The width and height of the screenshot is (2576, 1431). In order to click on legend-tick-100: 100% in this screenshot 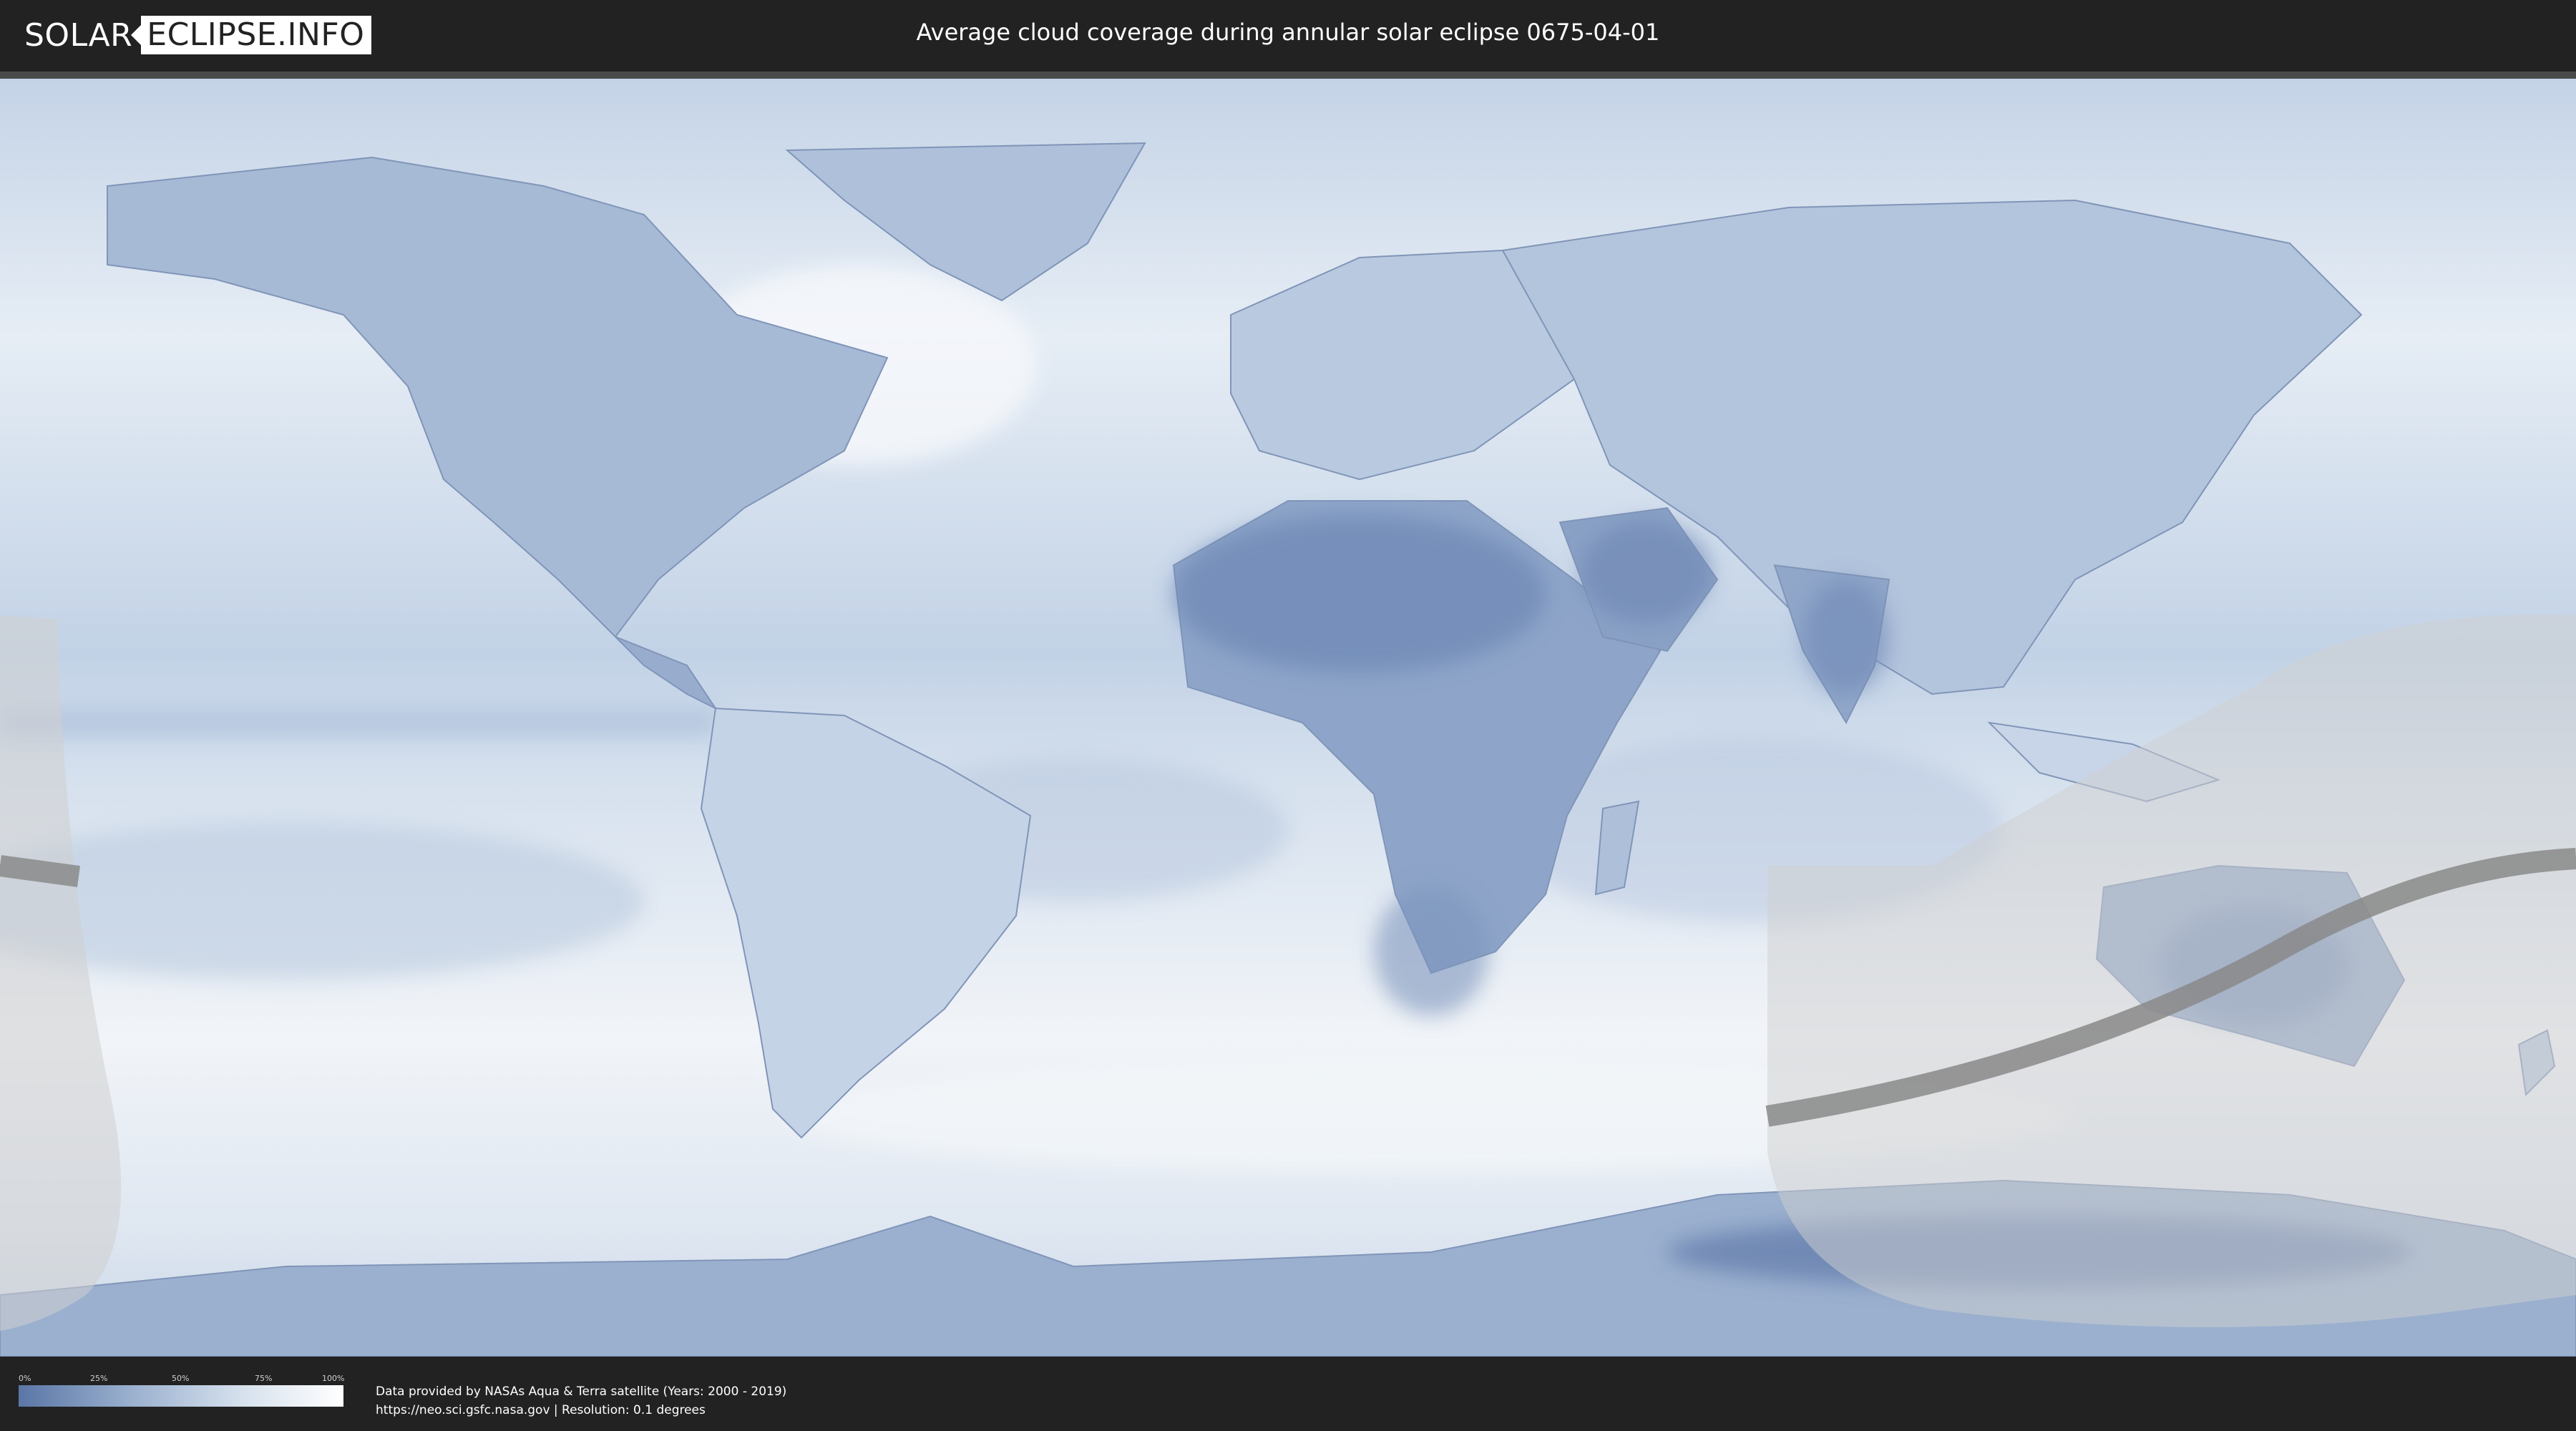, I will do `click(333, 1378)`.